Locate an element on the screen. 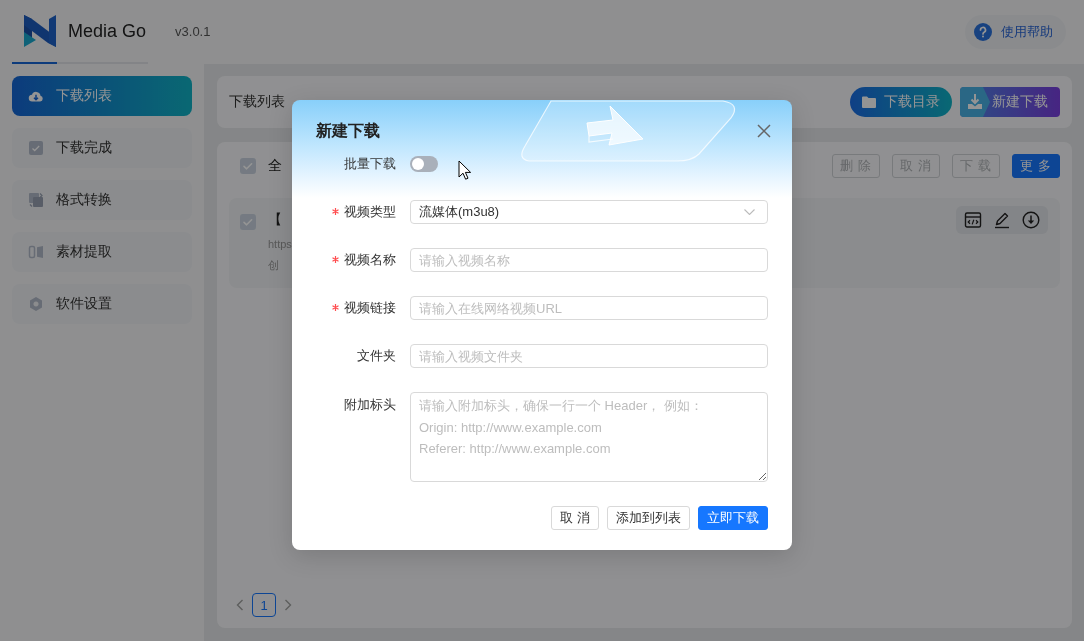 The image size is (1084, 641). text-input-field: 请输入在线网络视频URL is located at coordinates (589, 308).